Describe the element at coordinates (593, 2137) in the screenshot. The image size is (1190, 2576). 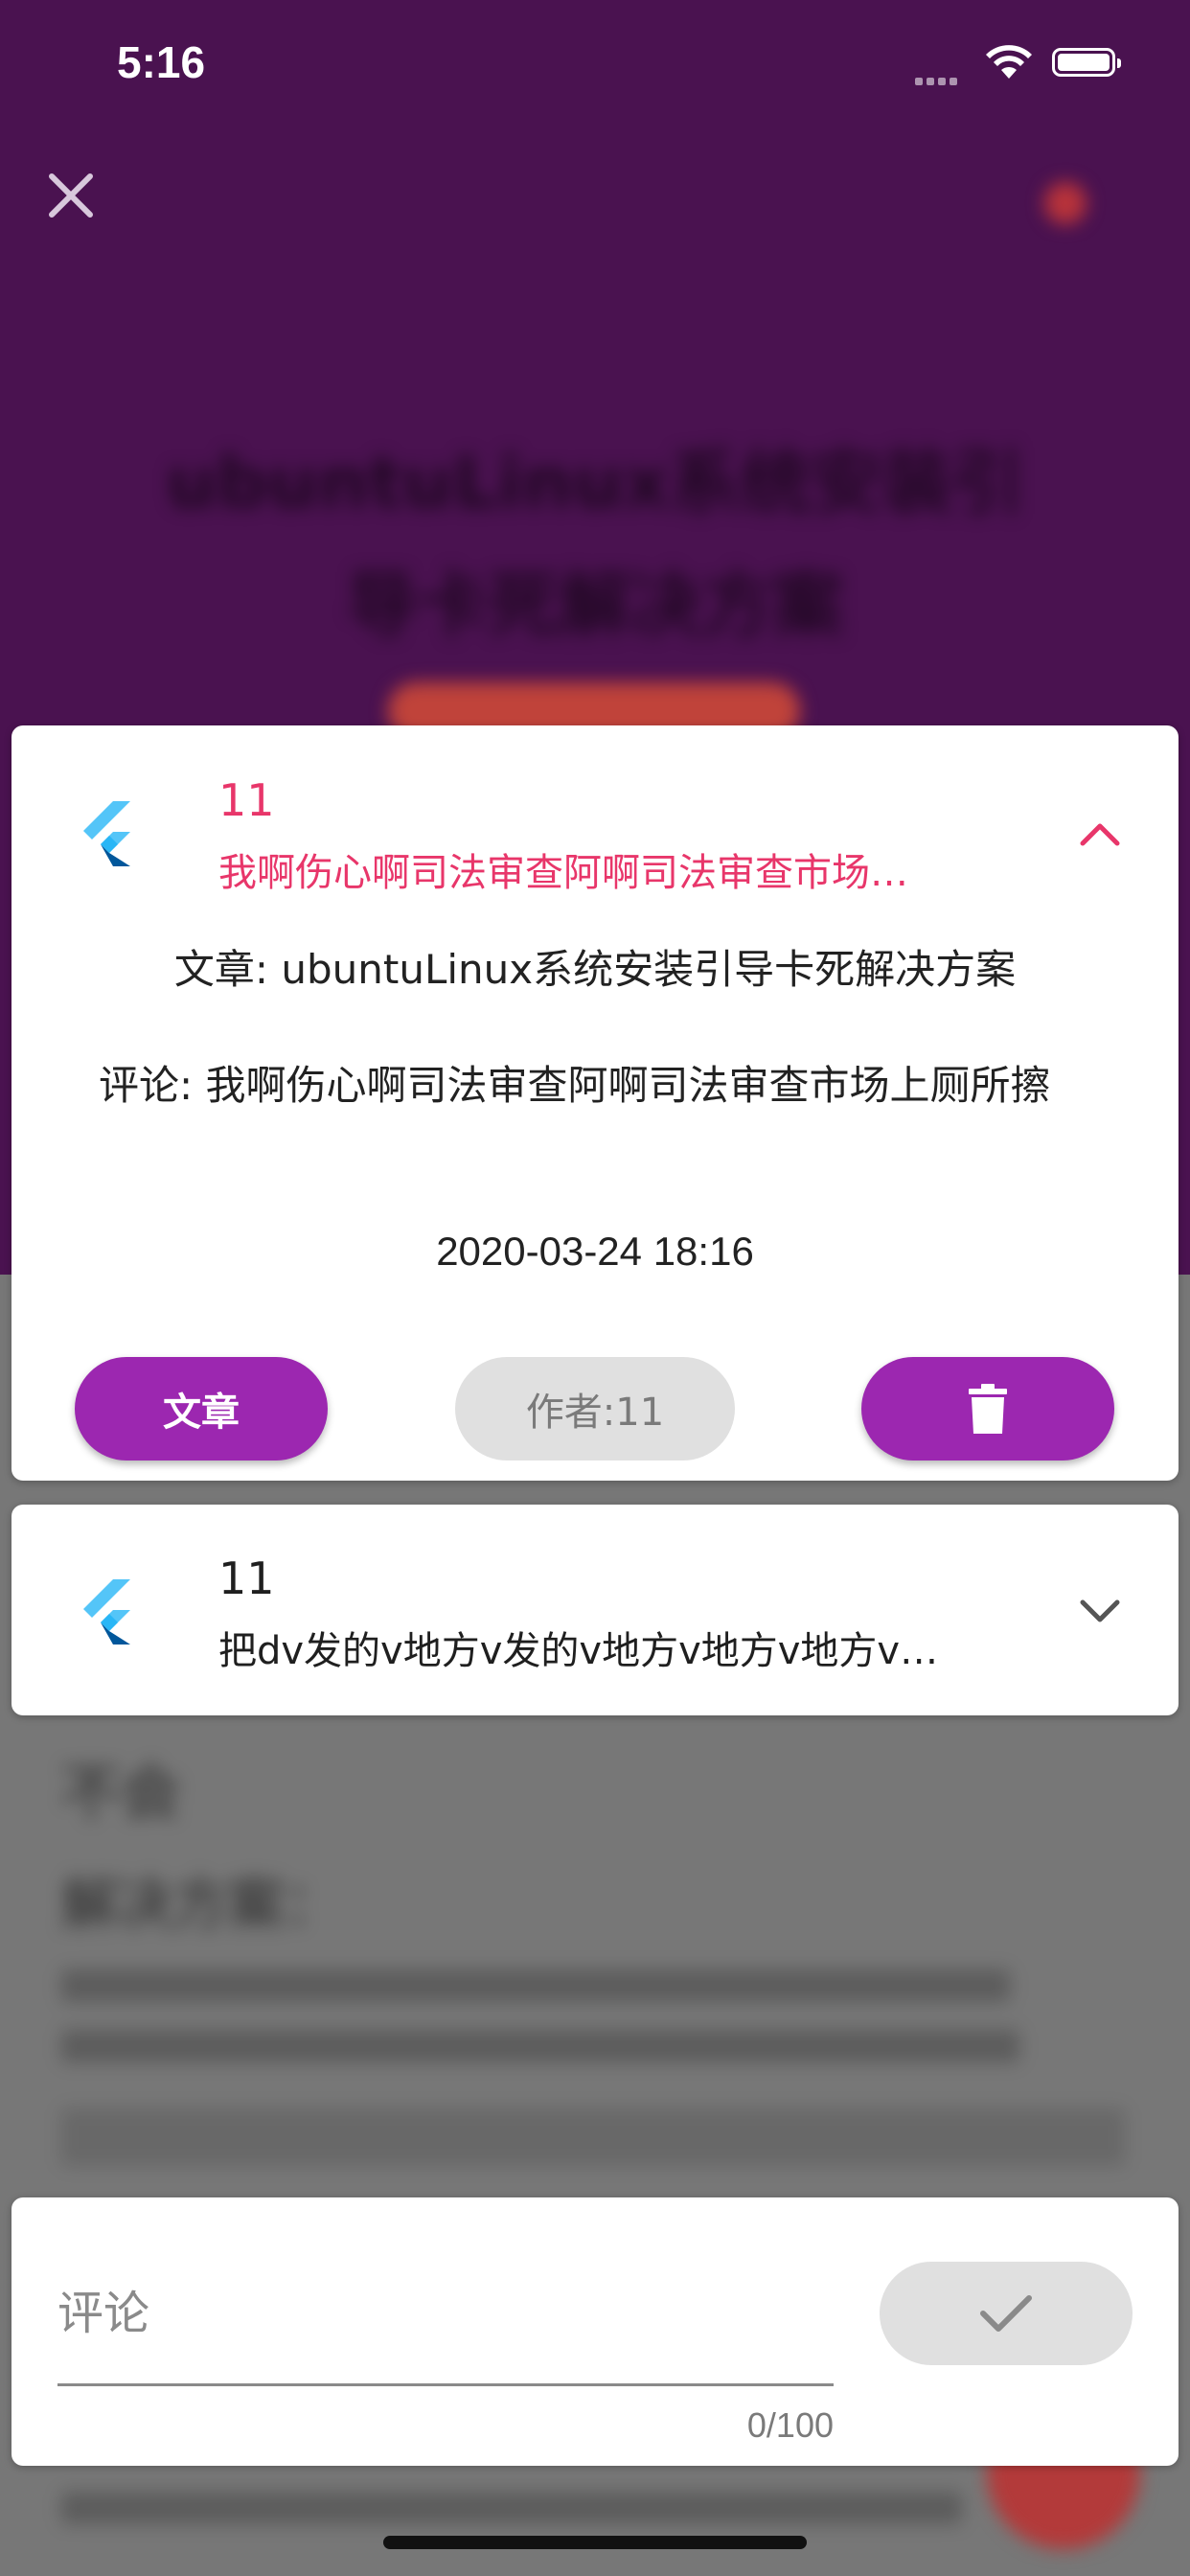
I see `background-code-block` at that location.